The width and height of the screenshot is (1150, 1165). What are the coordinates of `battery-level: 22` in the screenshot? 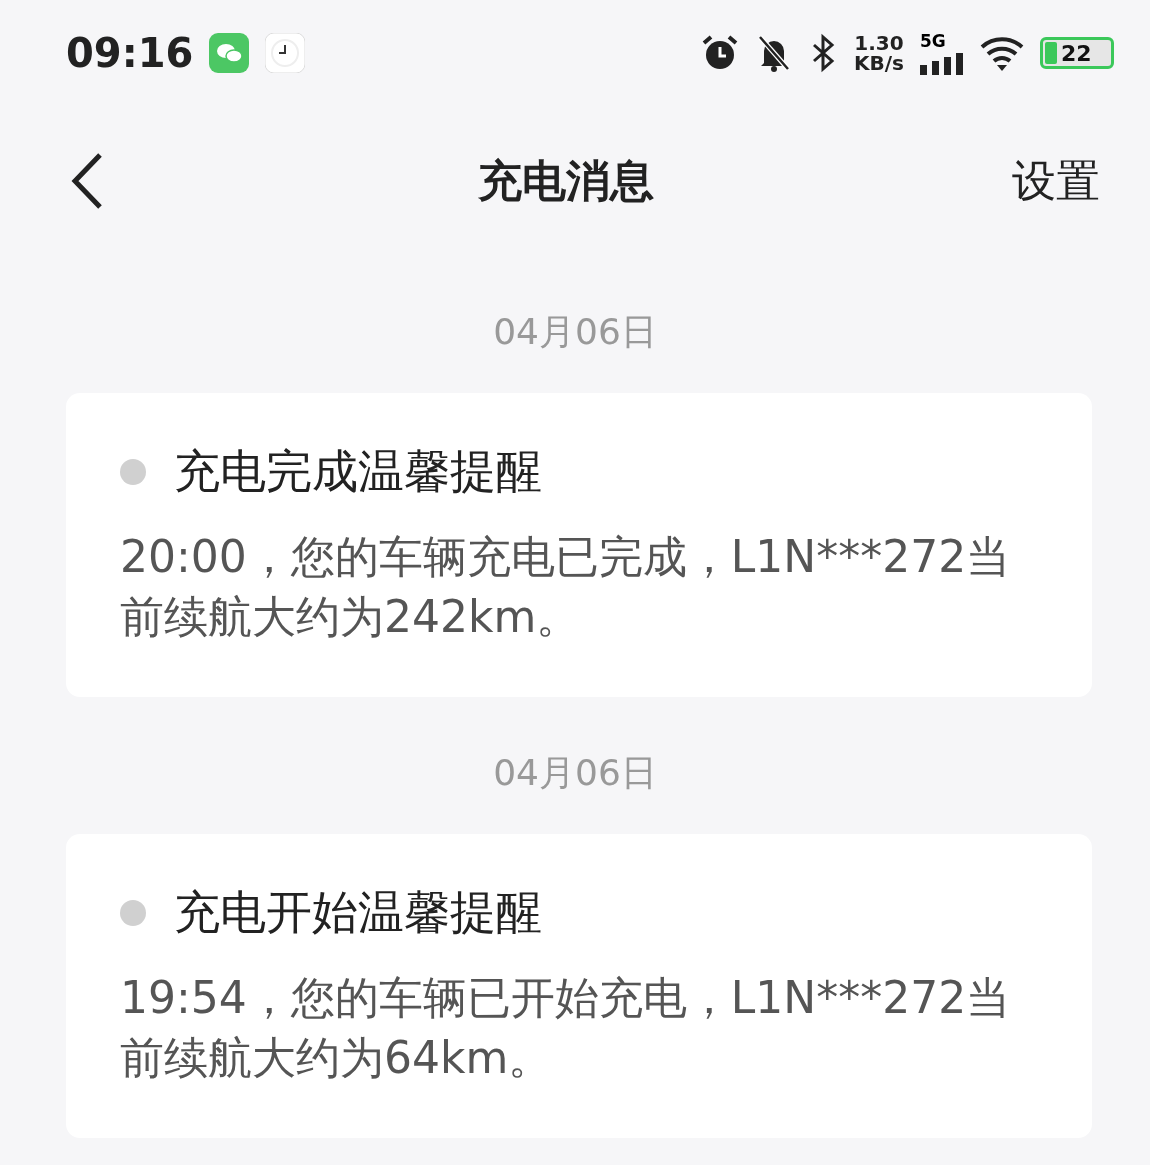 It's located at (1076, 53).